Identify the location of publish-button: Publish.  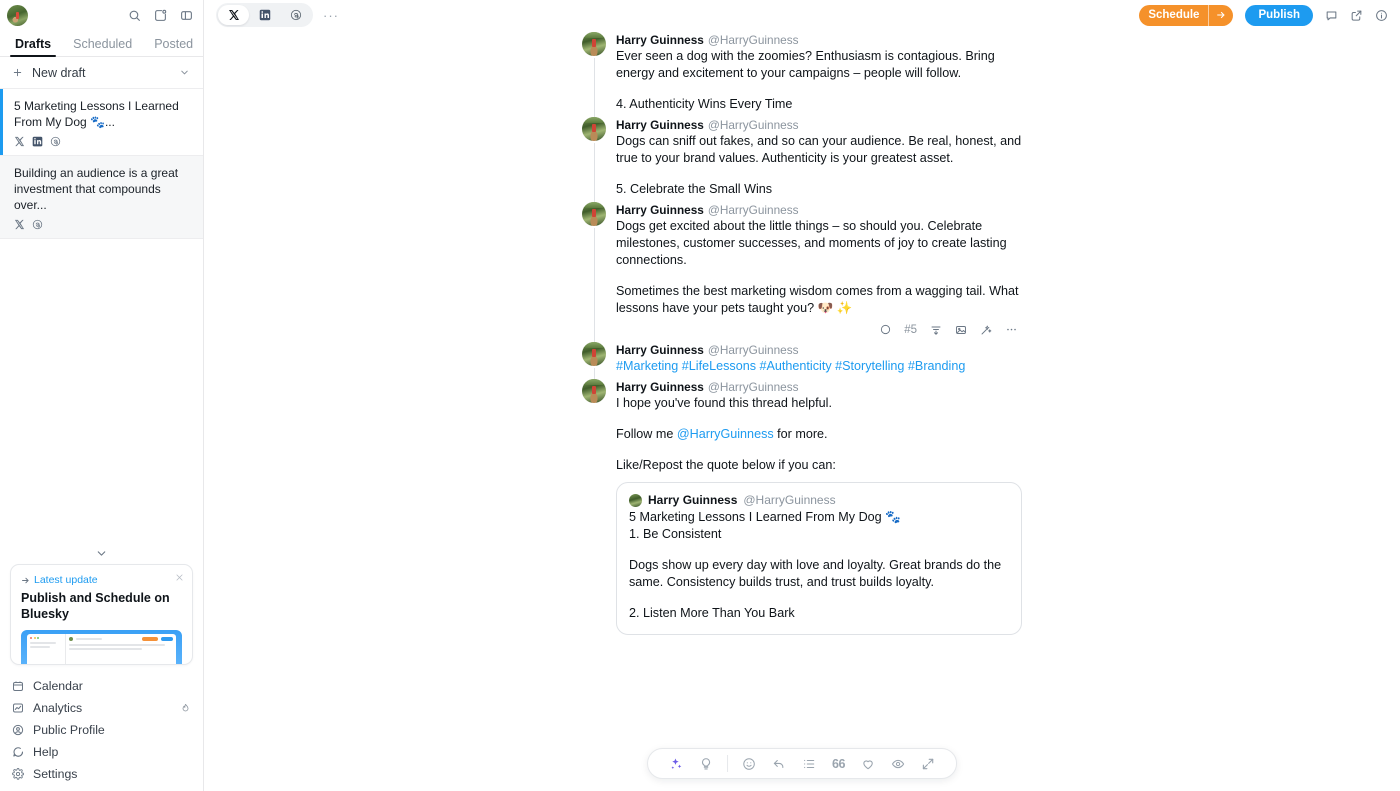
(1279, 15).